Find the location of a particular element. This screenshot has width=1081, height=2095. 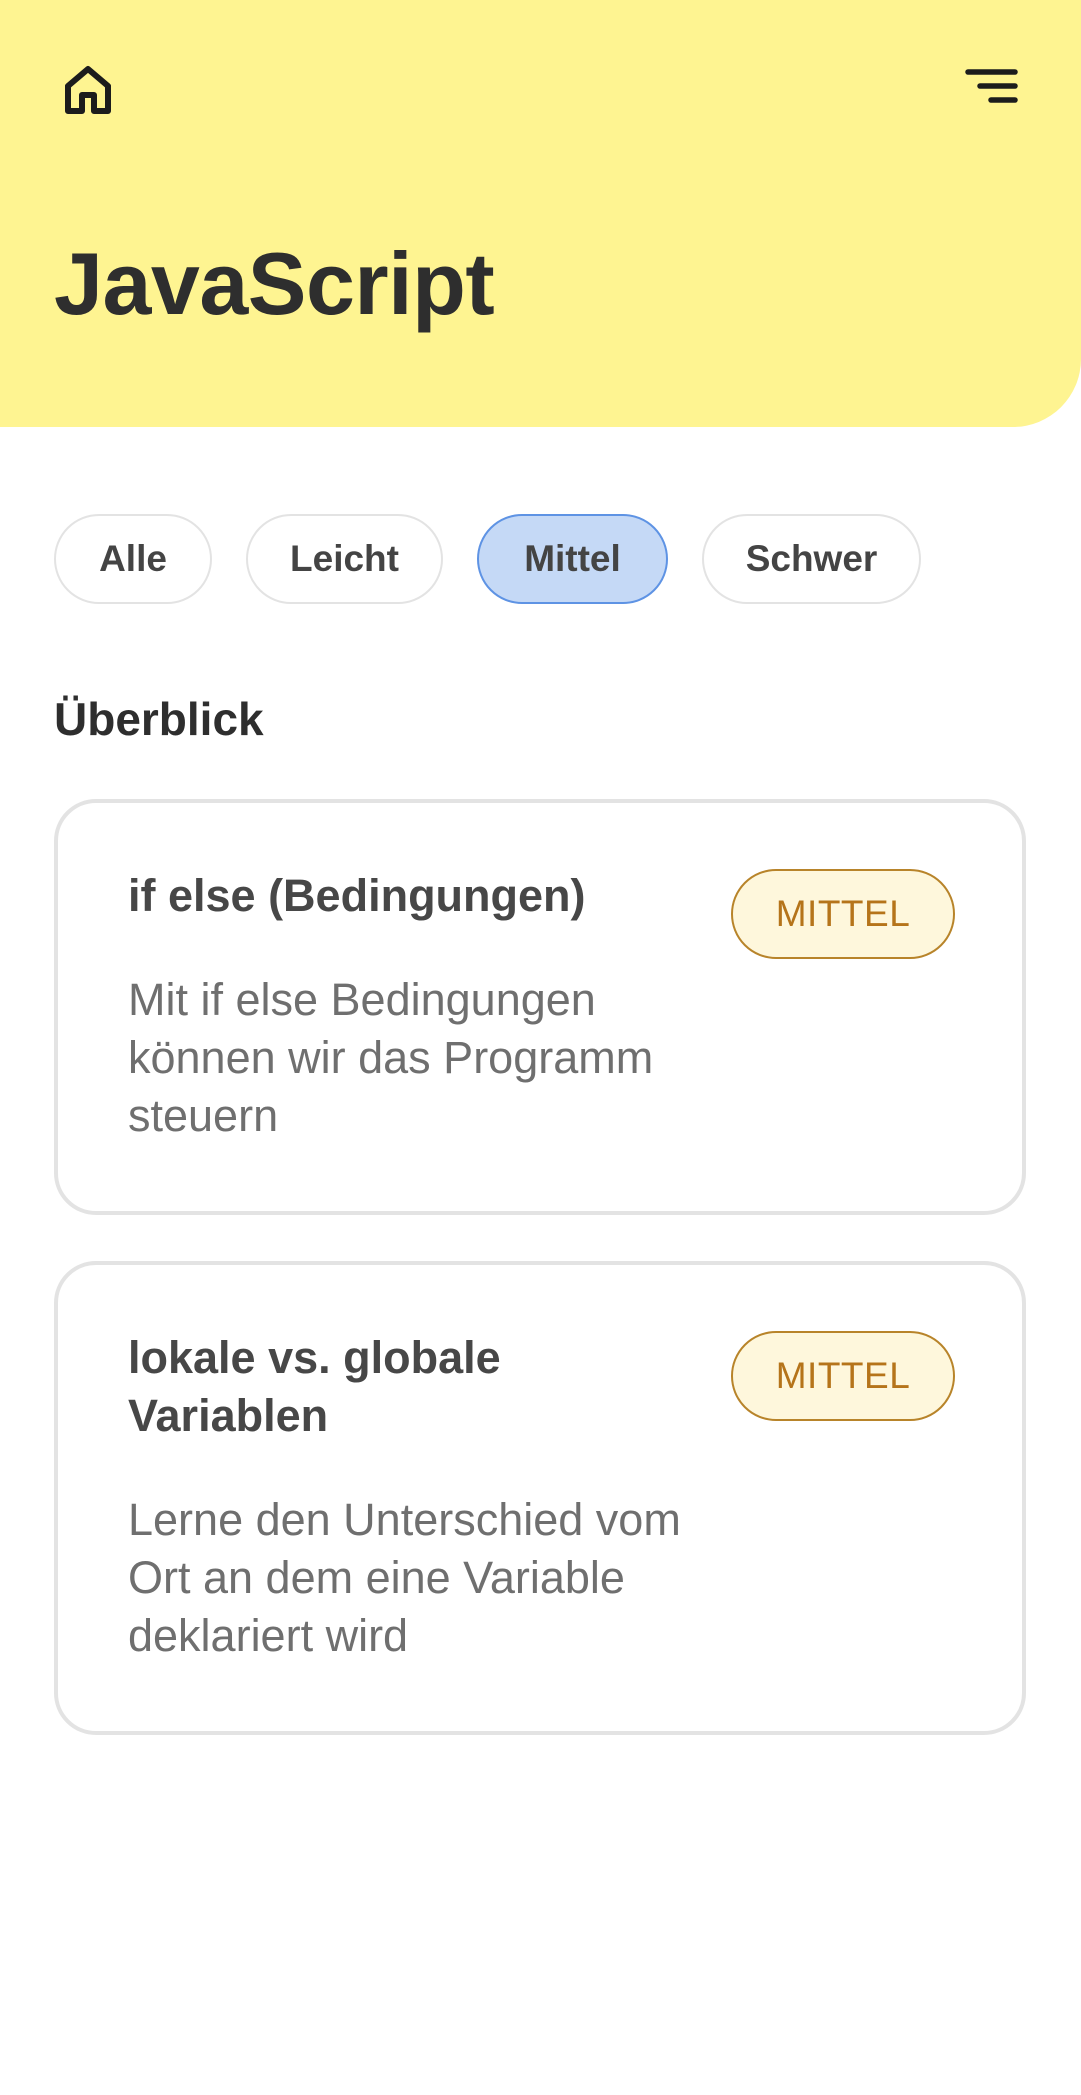

difficulty-filter-bar: Alle Leicht Mittel Schwer is located at coordinates (487, 559).